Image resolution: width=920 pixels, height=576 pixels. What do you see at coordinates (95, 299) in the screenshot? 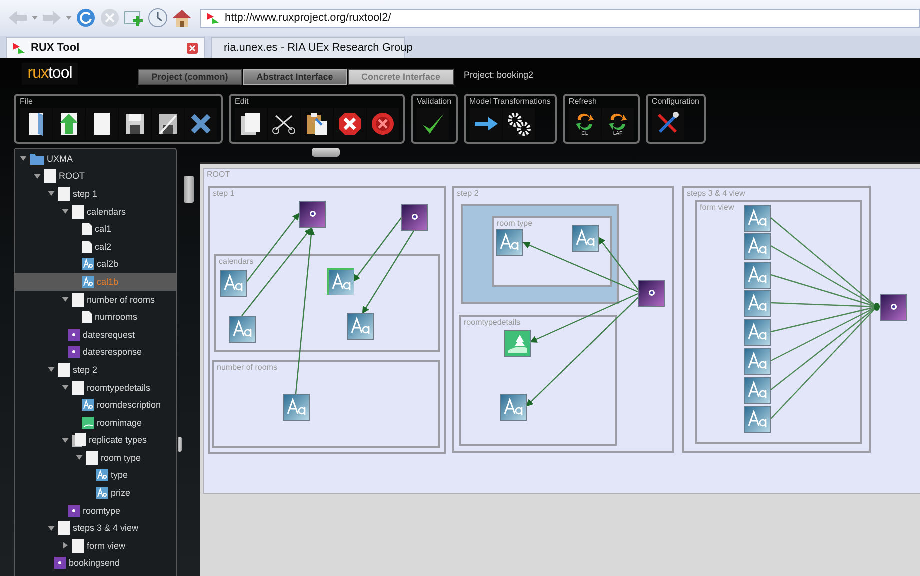
I see `tree-item: number of rooms` at bounding box center [95, 299].